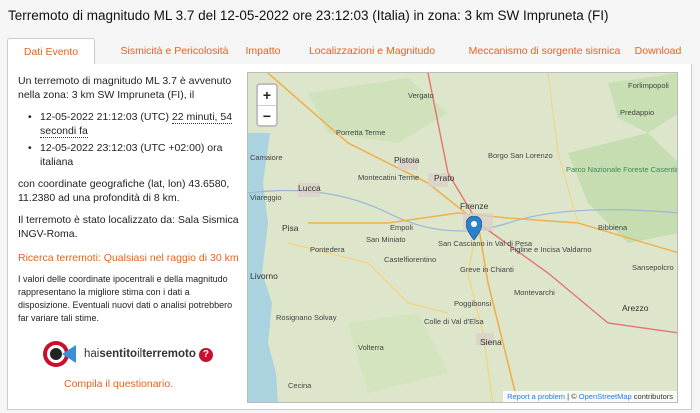 The height and width of the screenshot is (413, 700). I want to click on hai-sentito-logo: haisentitoilterremoto?, so click(141, 354).